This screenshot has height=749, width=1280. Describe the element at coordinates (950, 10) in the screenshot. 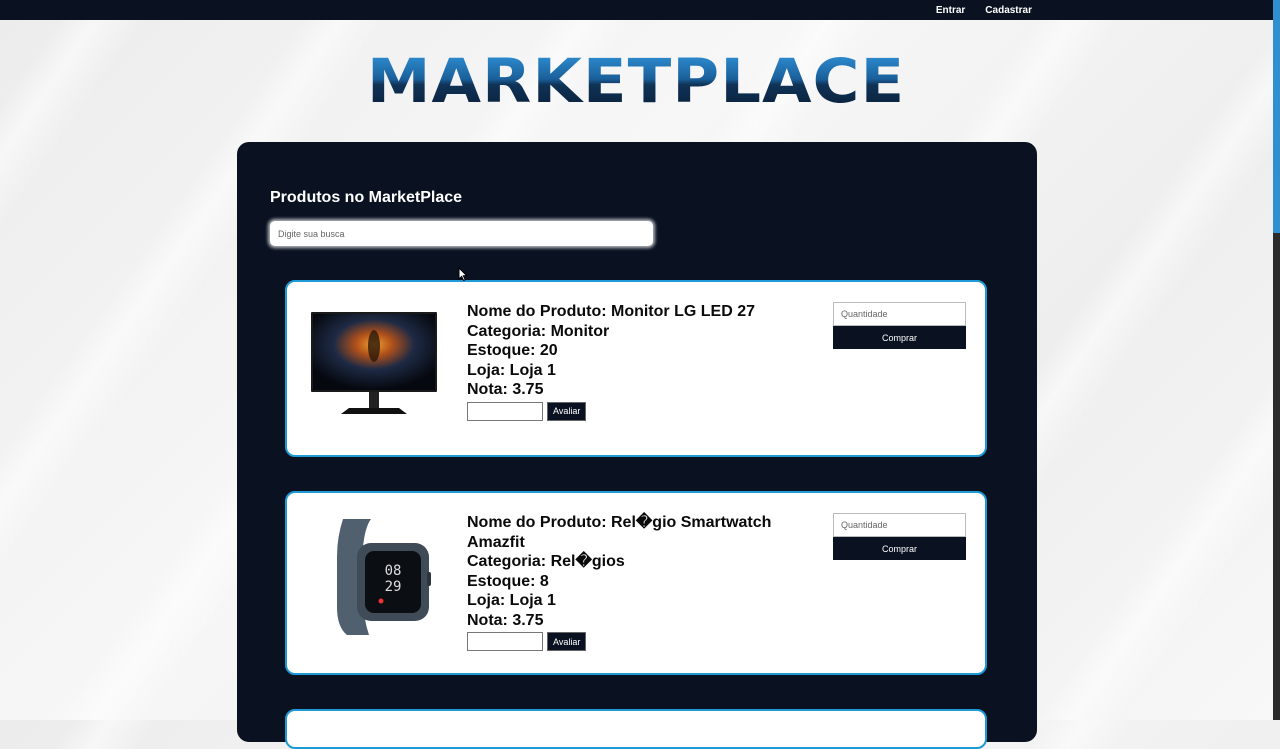

I see `login-link: Entrar` at that location.